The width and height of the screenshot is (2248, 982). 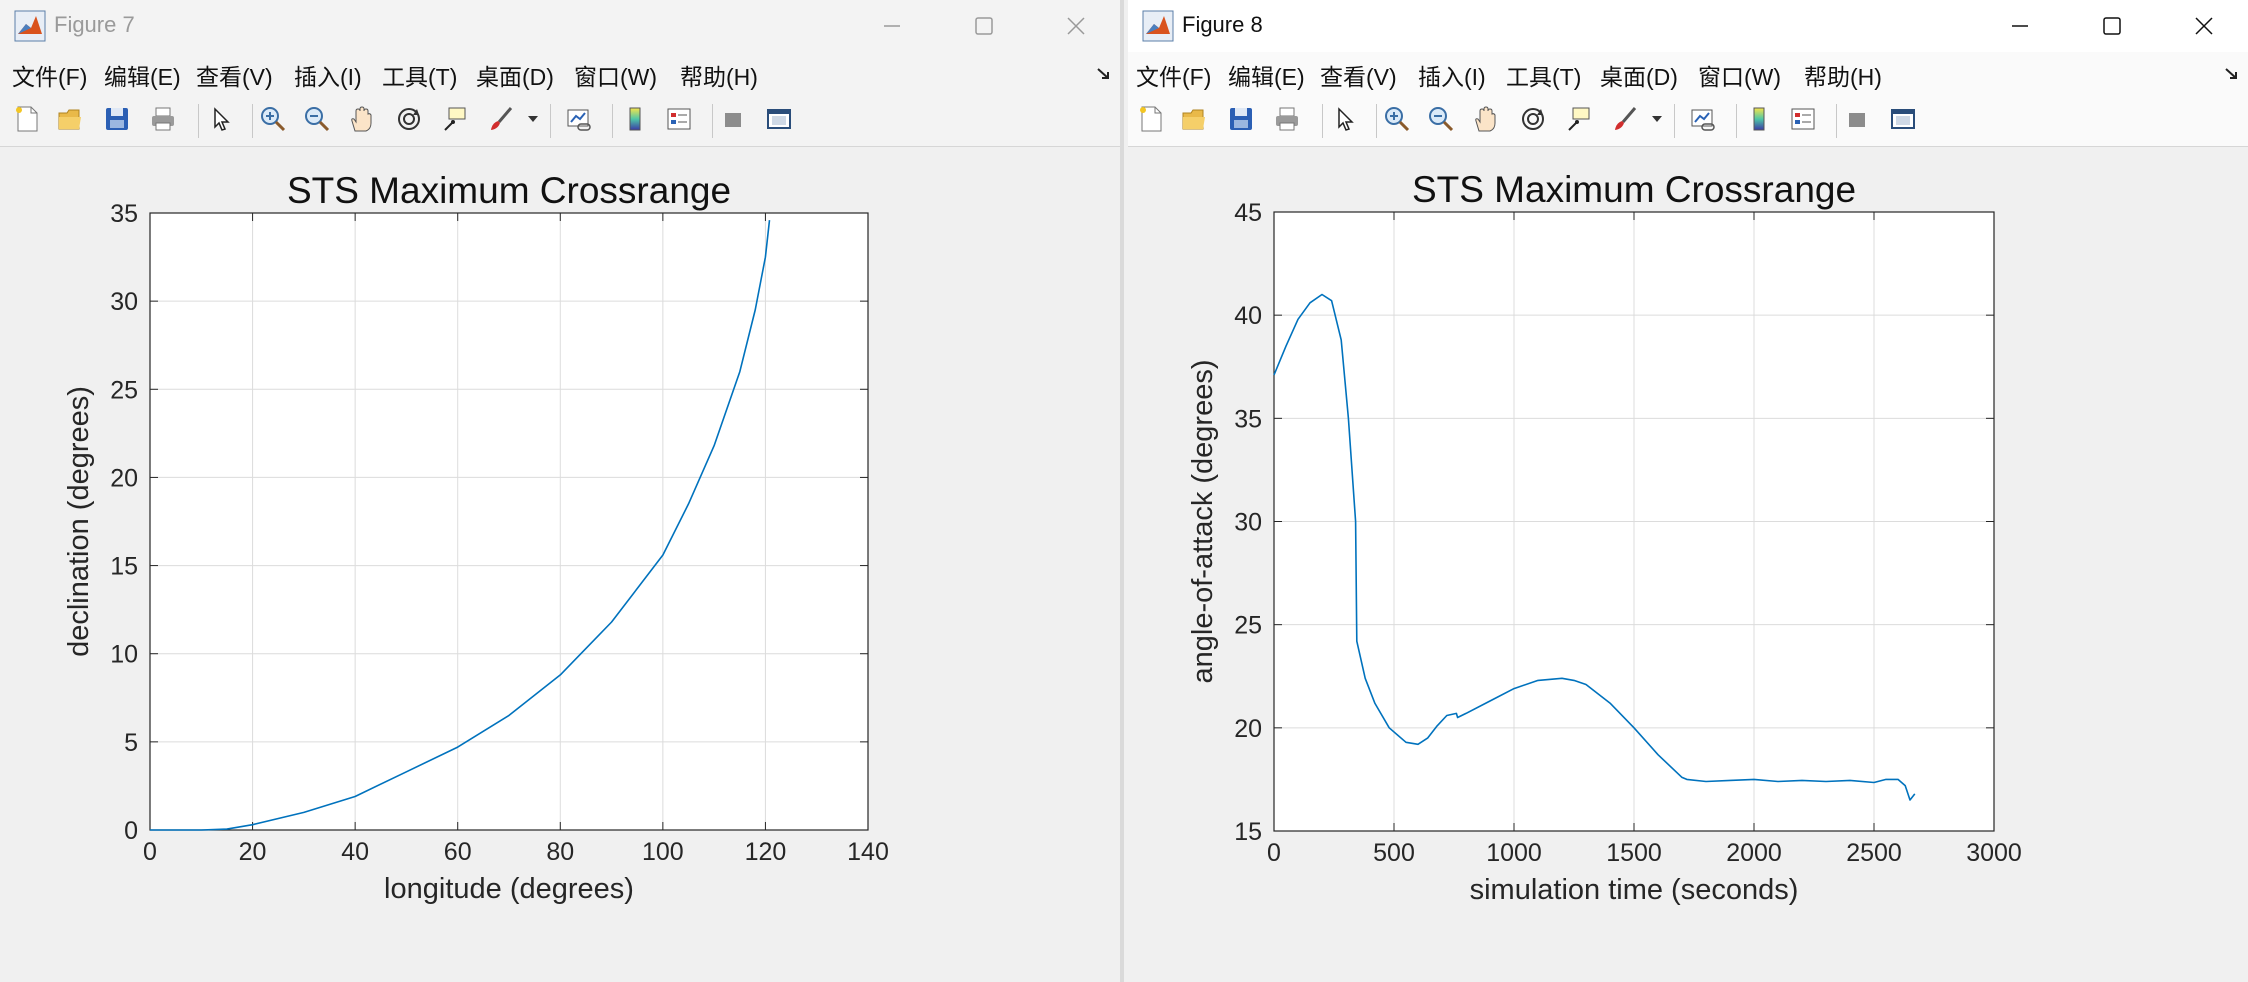 I want to click on x-axis-label: longitude (degrees), so click(x=509, y=889).